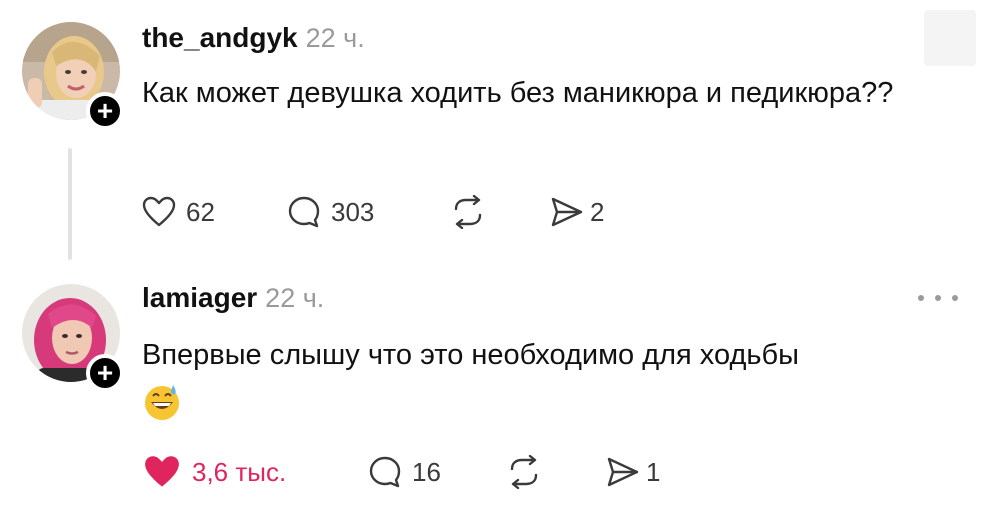 The width and height of the screenshot is (1000, 506). I want to click on comment-count: 16, so click(426, 471).